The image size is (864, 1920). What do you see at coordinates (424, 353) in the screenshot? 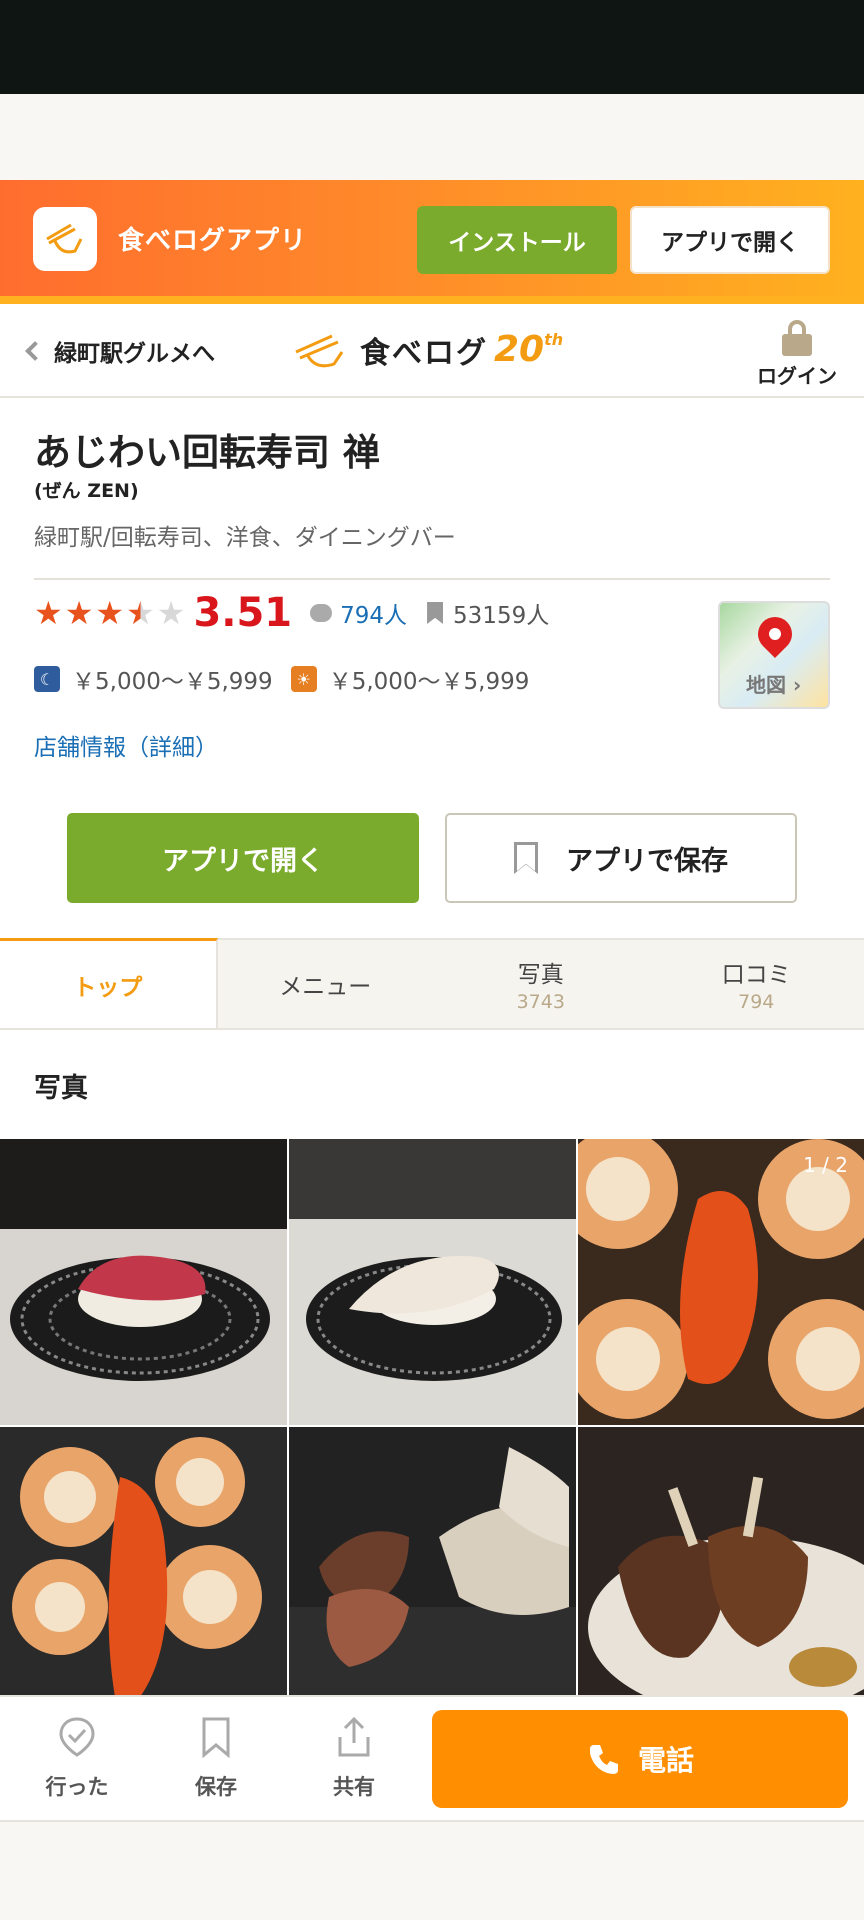
I see `logo-text: 食べログ` at bounding box center [424, 353].